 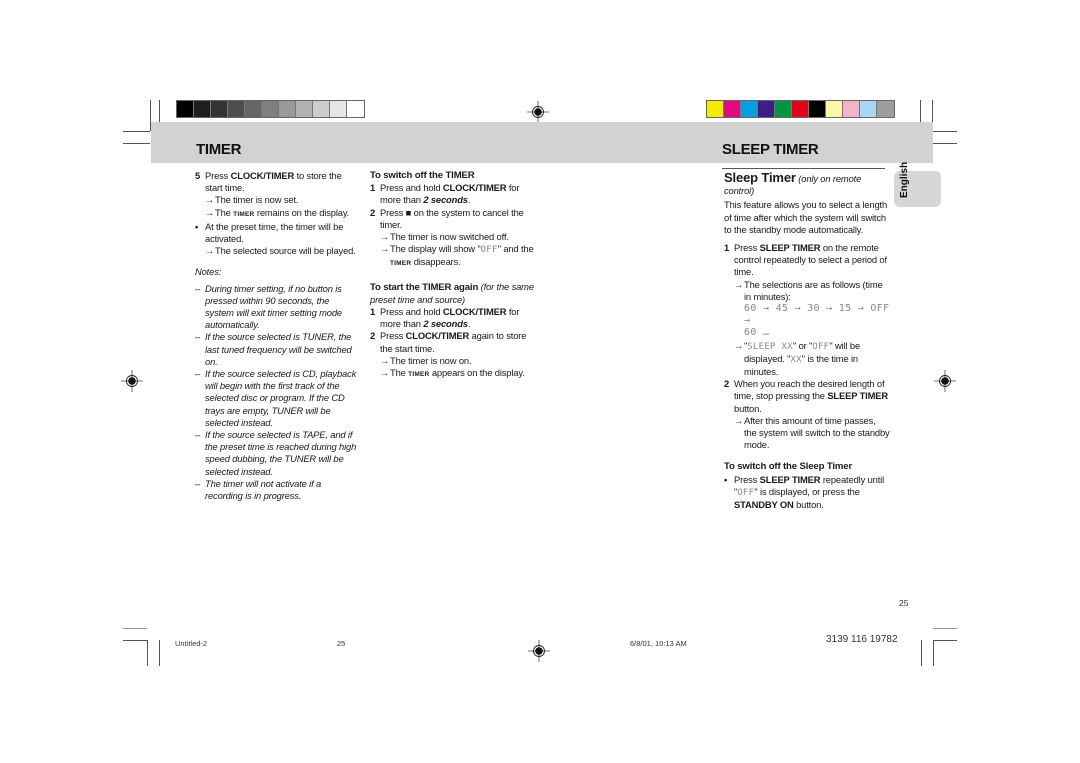 I want to click on result-line: → The TIMER appears on the display., so click(x=452, y=373).